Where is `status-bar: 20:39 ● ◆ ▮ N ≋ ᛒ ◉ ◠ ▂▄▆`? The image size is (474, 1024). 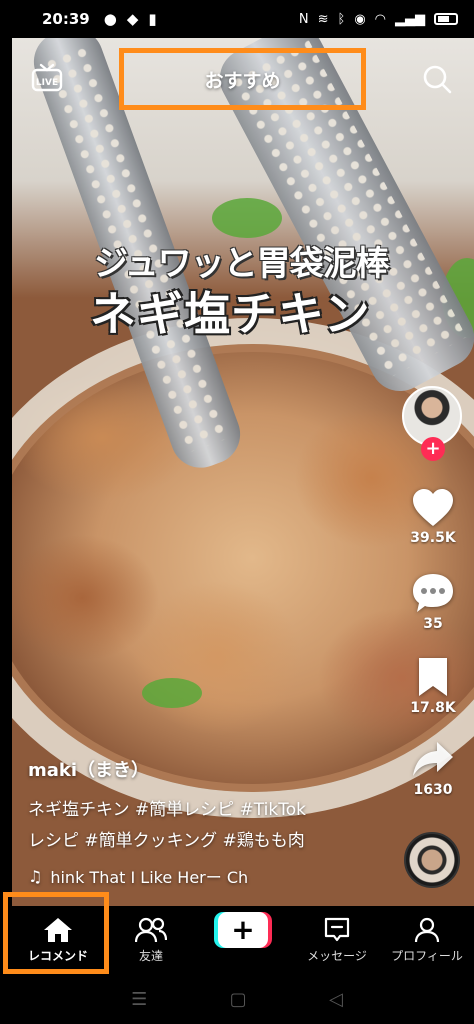
status-bar: 20:39 ● ◆ ▮ N ≋ ᛒ ◉ ◠ ▂▄▆ is located at coordinates (237, 19).